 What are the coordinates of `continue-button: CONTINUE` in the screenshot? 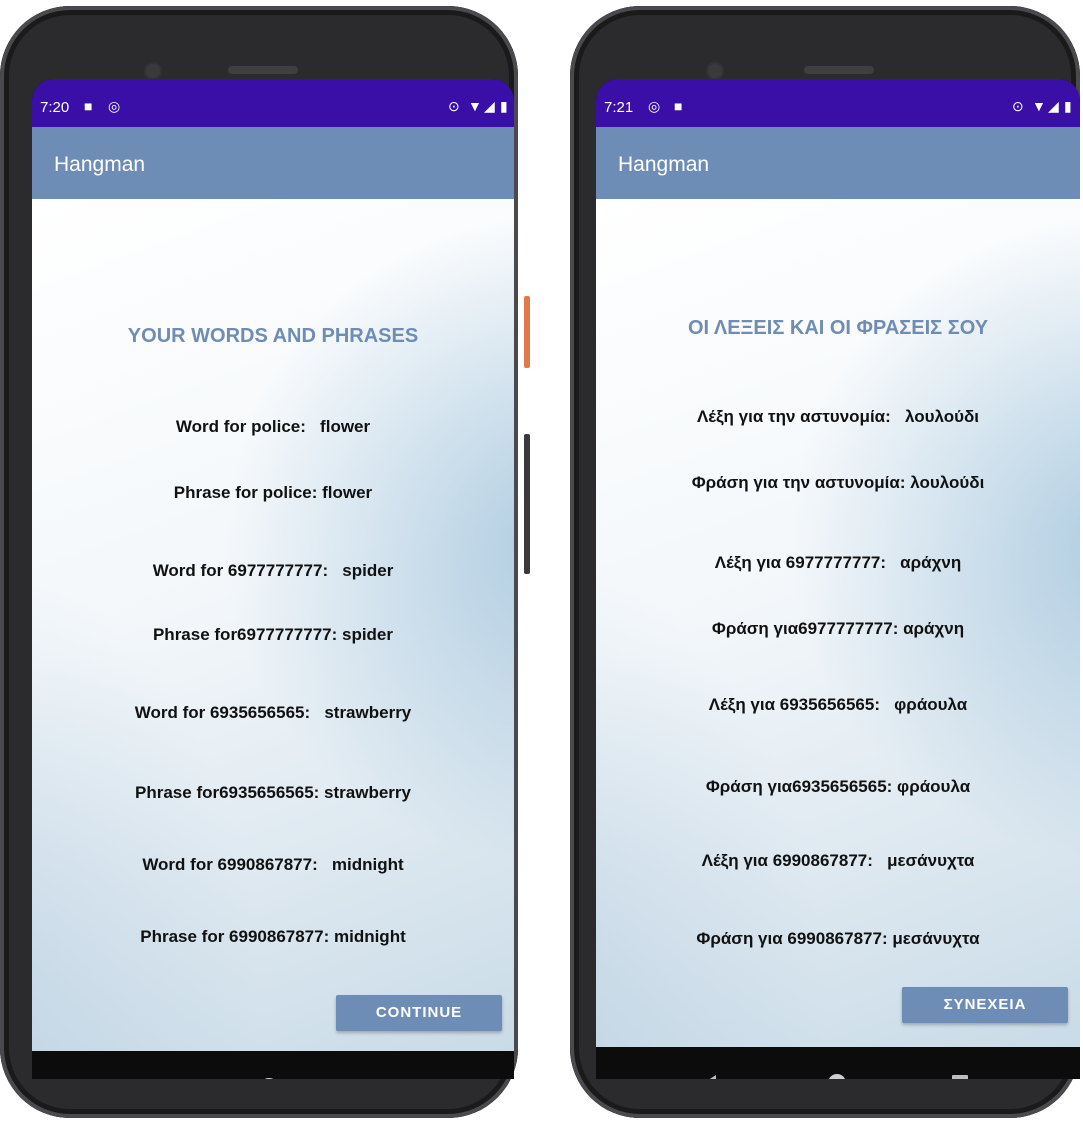 It's located at (419, 1013).